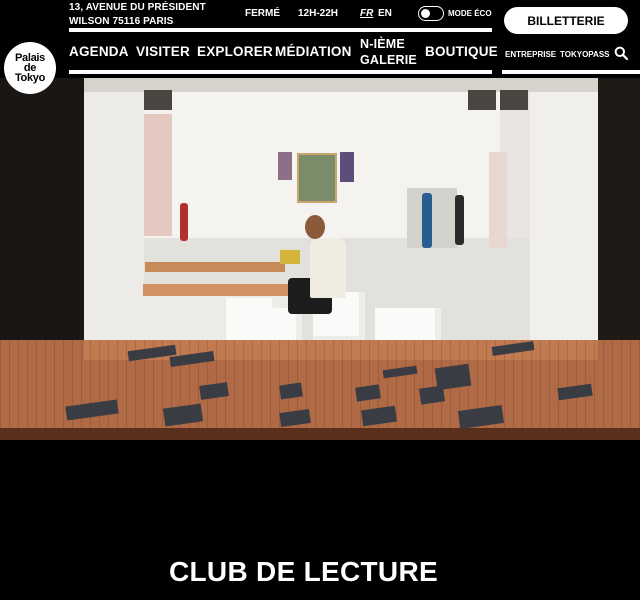  Describe the element at coordinates (235, 51) in the screenshot. I see `nav-explorer: EXPLORER` at that location.